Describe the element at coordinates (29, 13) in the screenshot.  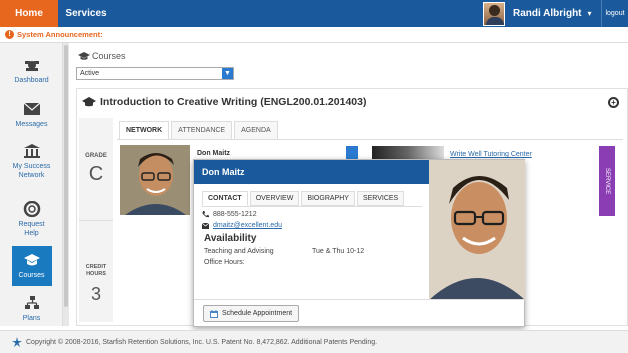
I see `tab-home: Home` at that location.